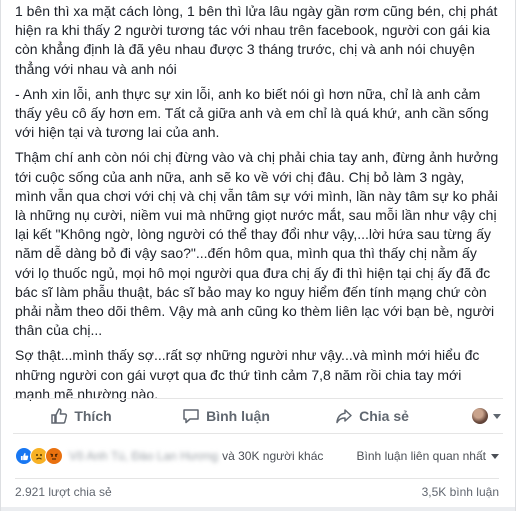 The image size is (516, 511). I want to click on like-label: Thích, so click(93, 416).